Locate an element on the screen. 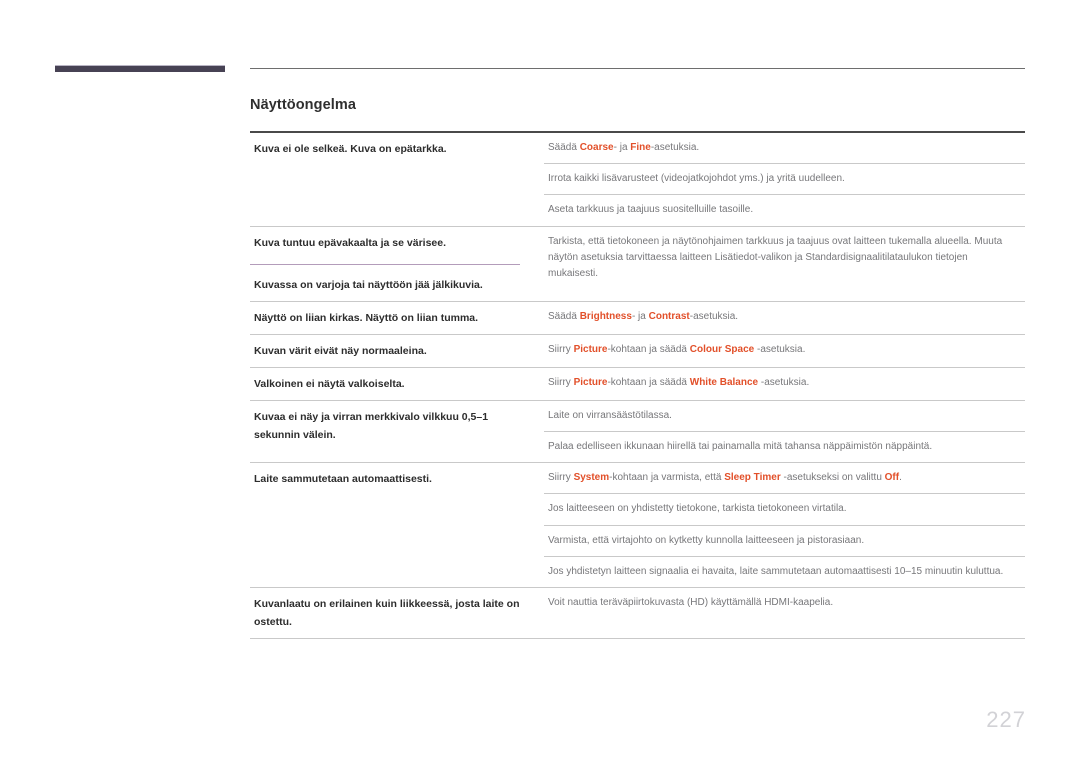 This screenshot has width=1080, height=763. symptom-cell: Kuva ei ole selkeä. Kuva on epätarkka. is located at coordinates (397, 179).